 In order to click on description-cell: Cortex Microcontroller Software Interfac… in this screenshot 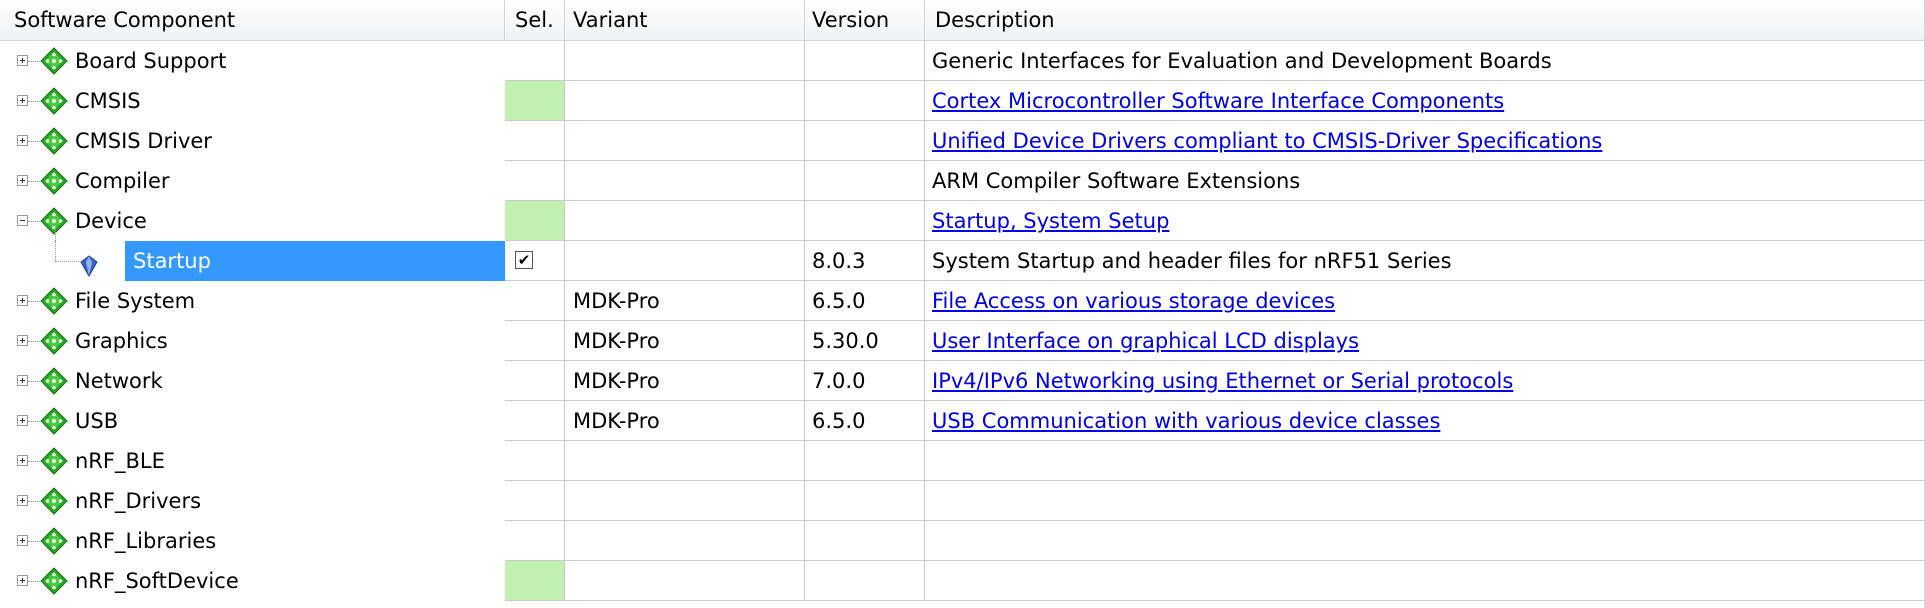, I will do `click(1425, 101)`.